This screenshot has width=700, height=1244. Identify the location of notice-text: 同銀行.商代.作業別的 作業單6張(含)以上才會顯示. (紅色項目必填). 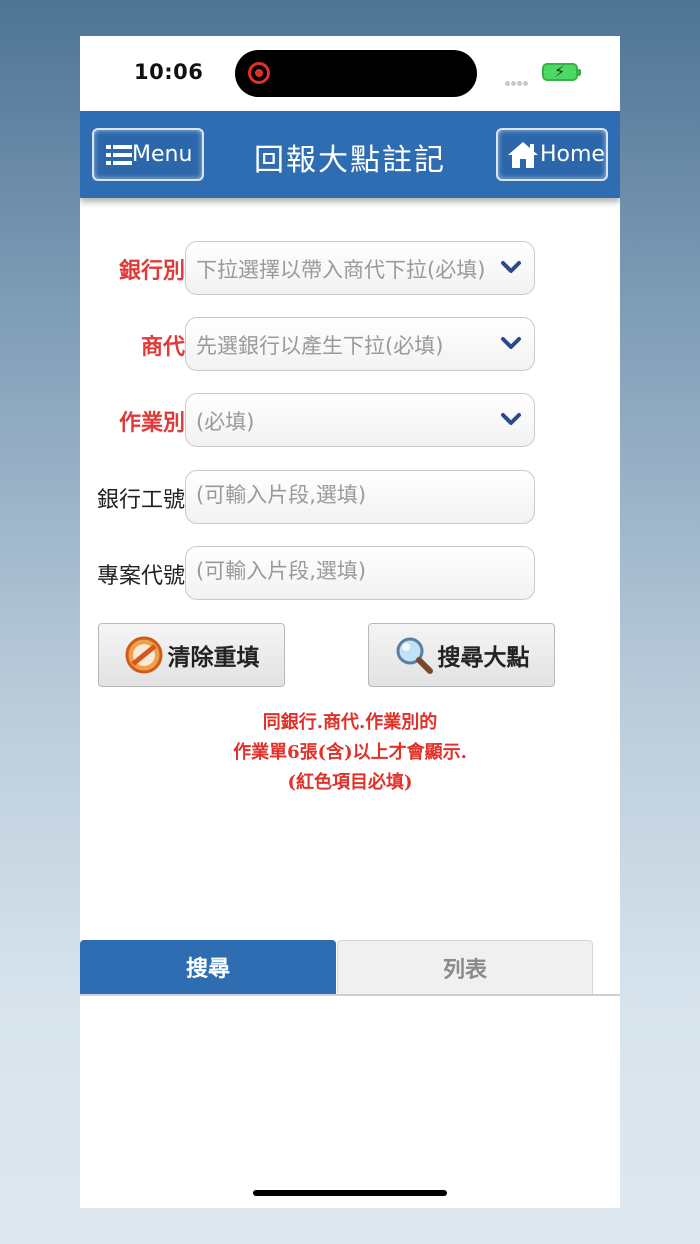
(350, 753).